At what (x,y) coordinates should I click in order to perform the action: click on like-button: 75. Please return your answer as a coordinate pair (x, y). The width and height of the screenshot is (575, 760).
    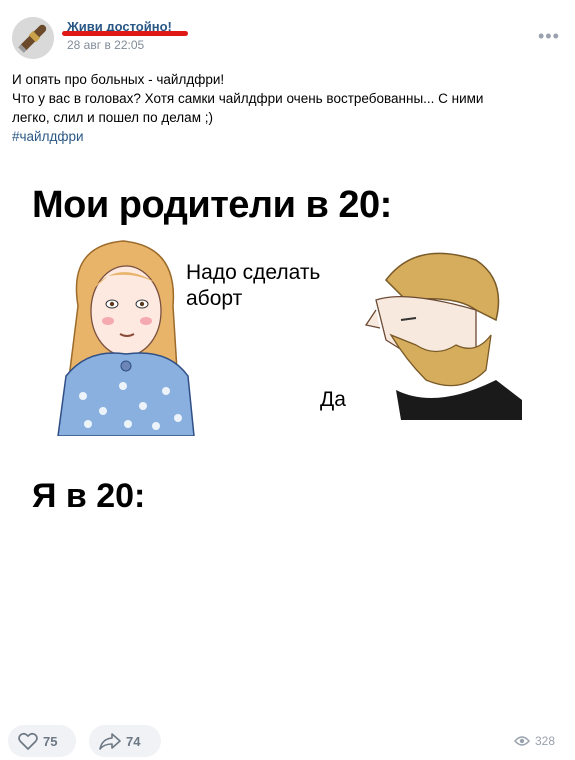
    Looking at the image, I should click on (42, 741).